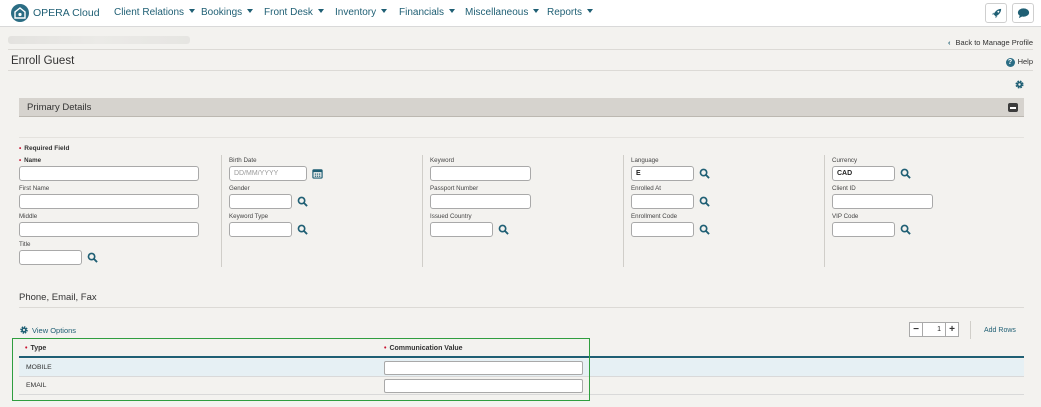 The image size is (1041, 407). What do you see at coordinates (952, 329) in the screenshot?
I see `increment-button: +` at bounding box center [952, 329].